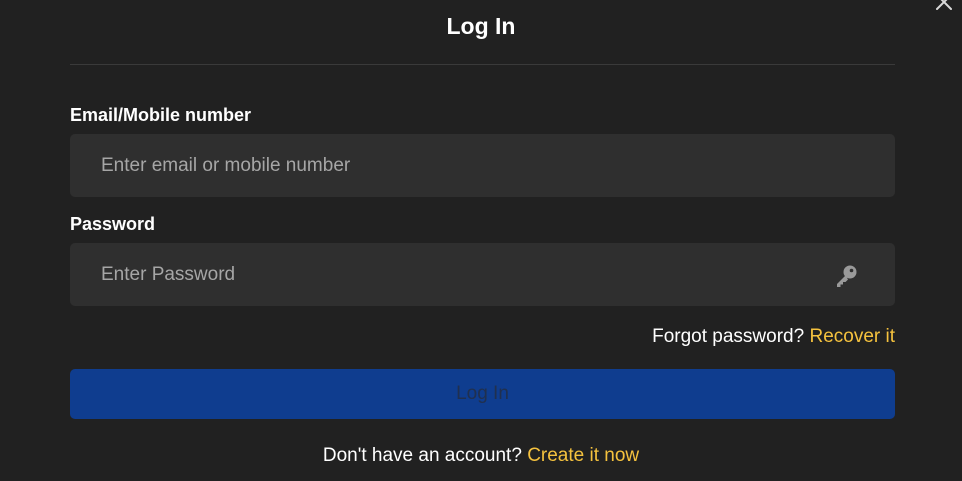 This screenshot has height=481, width=962. What do you see at coordinates (846, 276) in the screenshot?
I see `key-icon` at bounding box center [846, 276].